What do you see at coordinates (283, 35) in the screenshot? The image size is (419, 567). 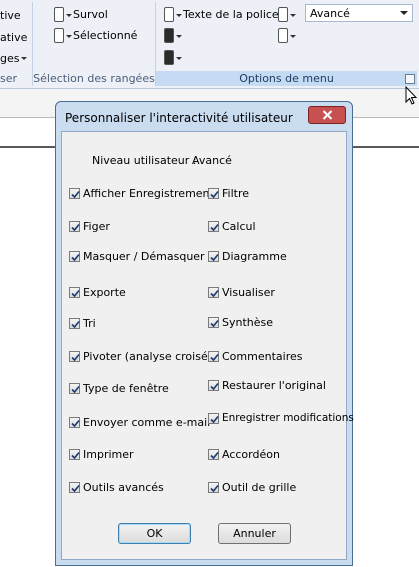 I see `highlight-color-icon` at bounding box center [283, 35].